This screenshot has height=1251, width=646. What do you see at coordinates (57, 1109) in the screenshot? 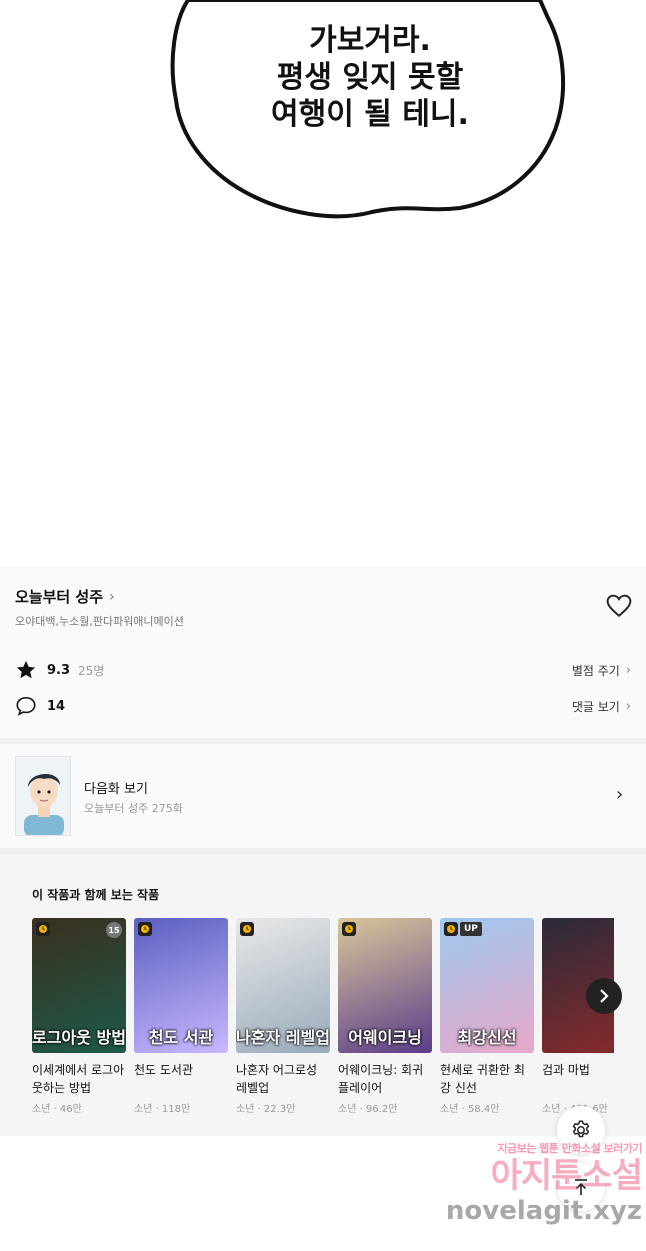
I see `recommendation-stat: 소년 · 46만` at bounding box center [57, 1109].